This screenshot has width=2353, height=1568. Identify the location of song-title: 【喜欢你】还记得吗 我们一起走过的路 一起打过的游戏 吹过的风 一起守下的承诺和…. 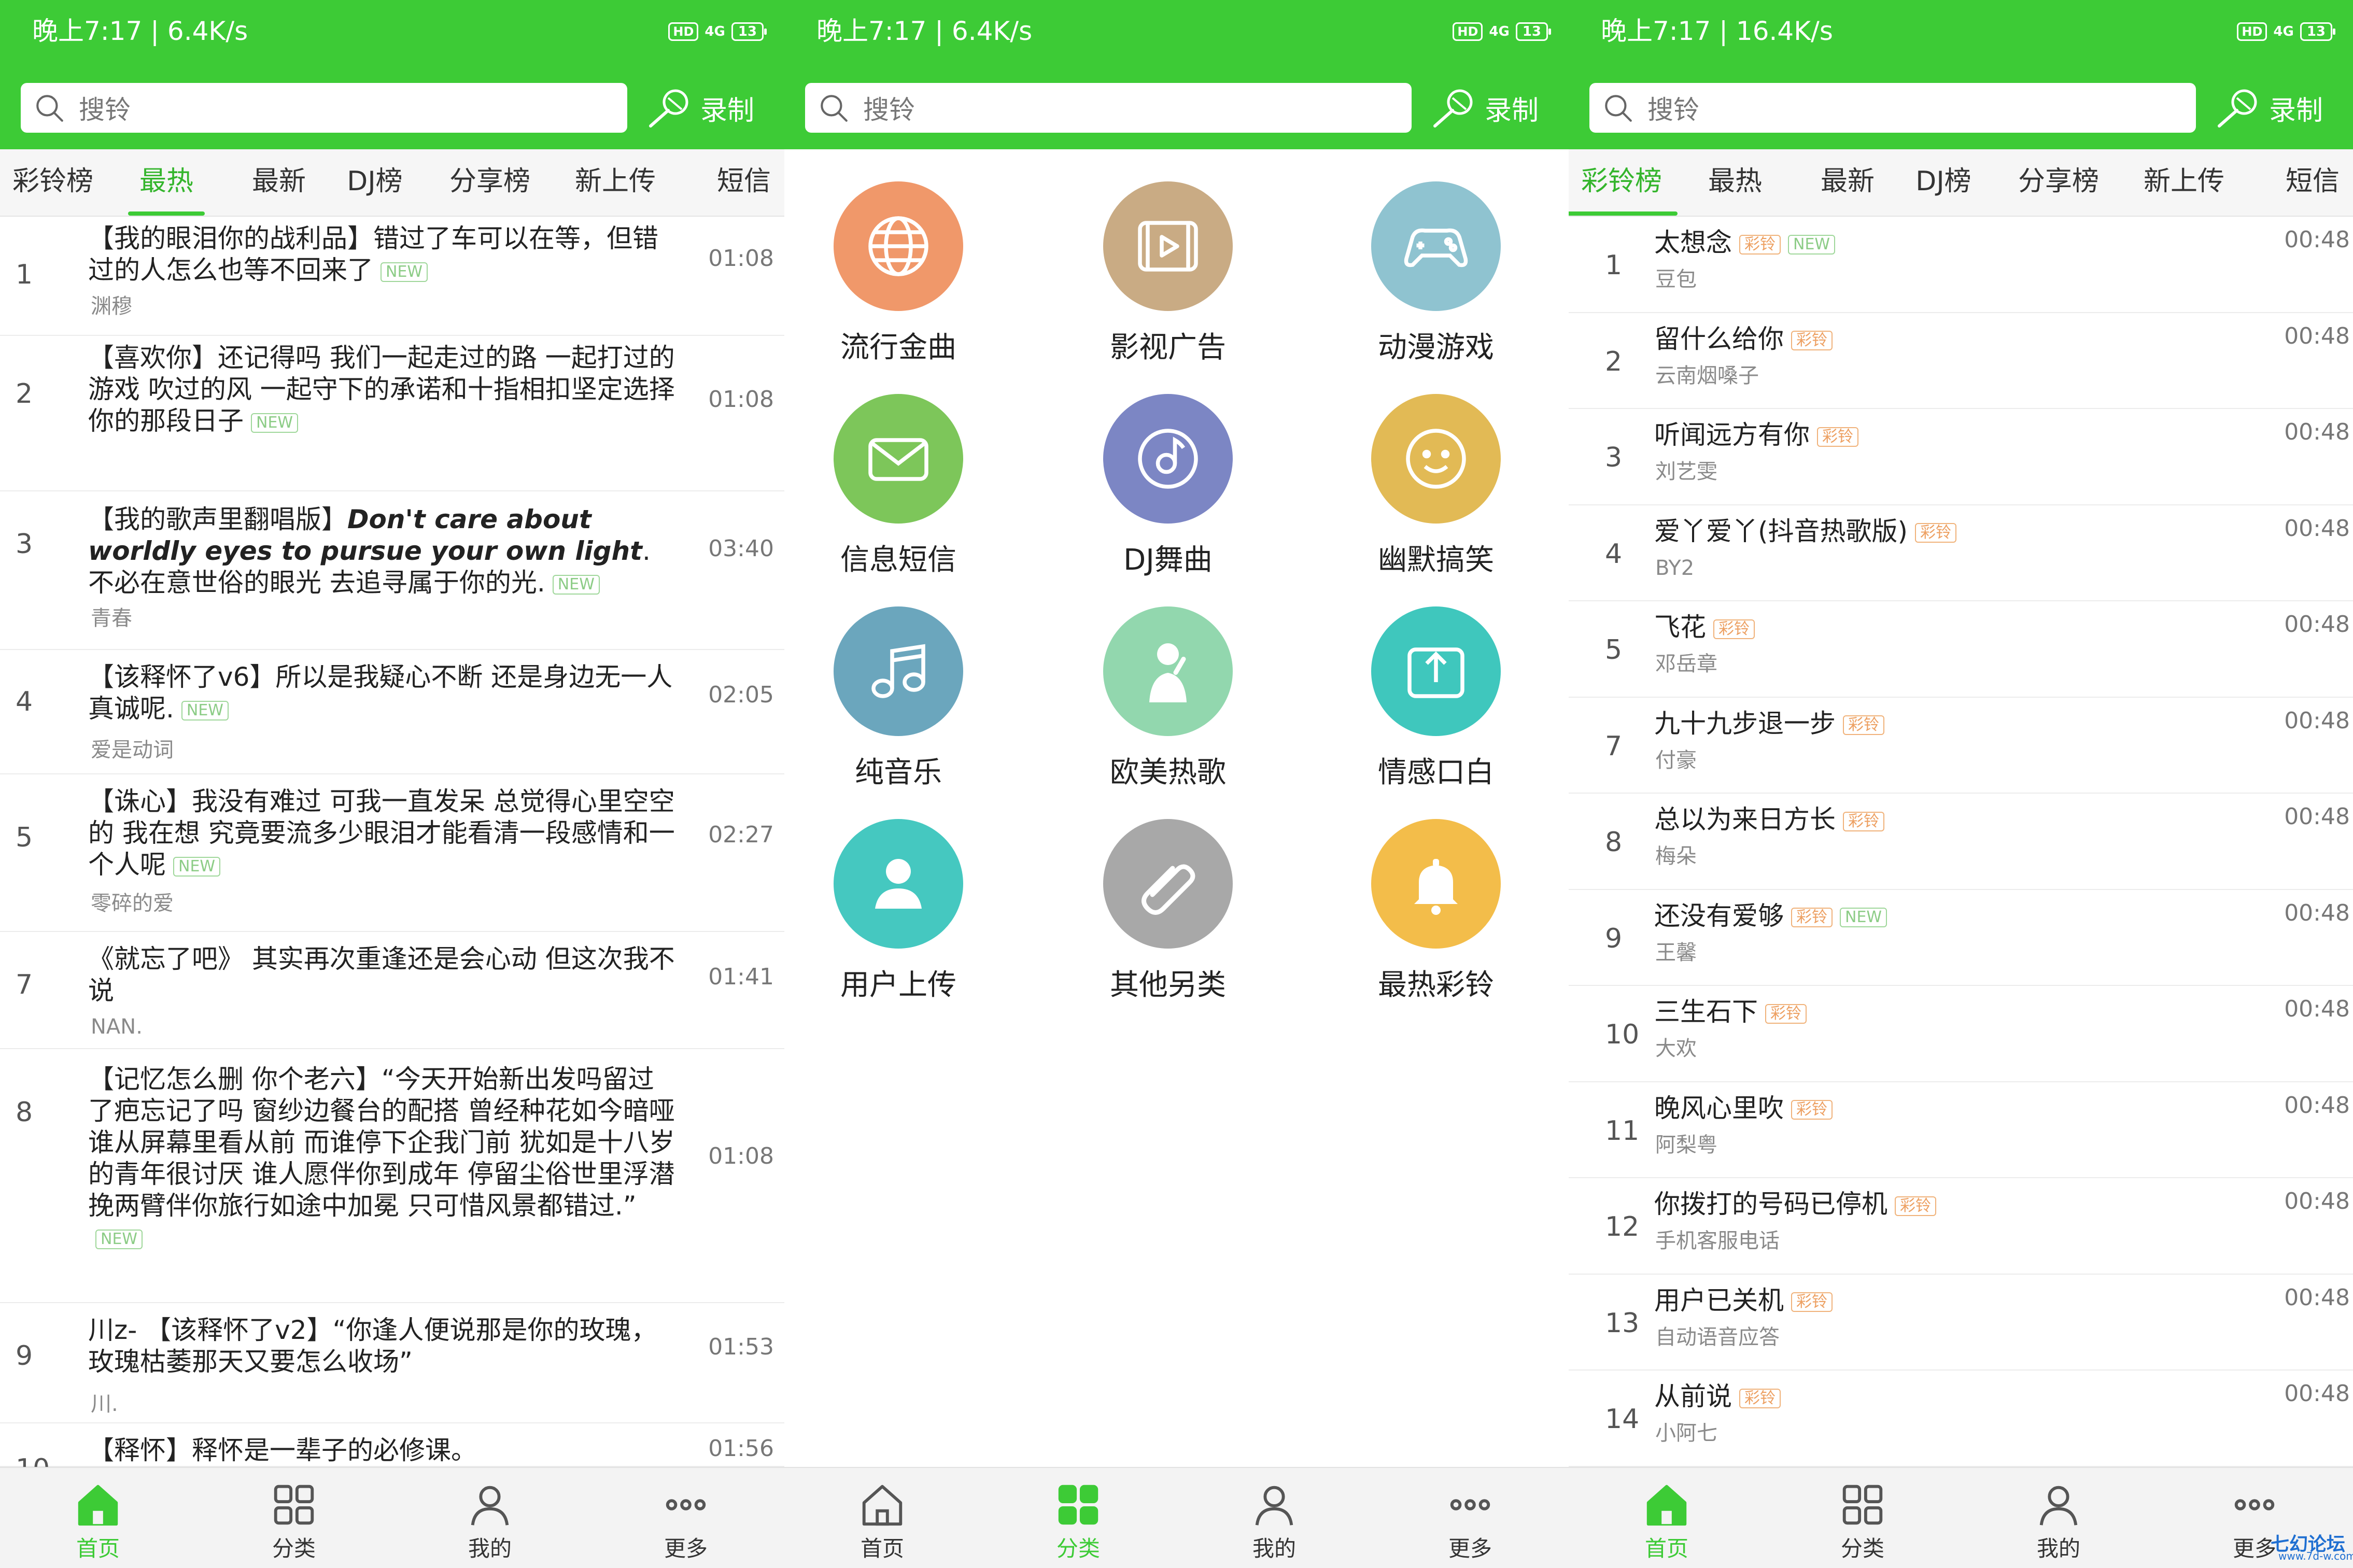
(383, 389).